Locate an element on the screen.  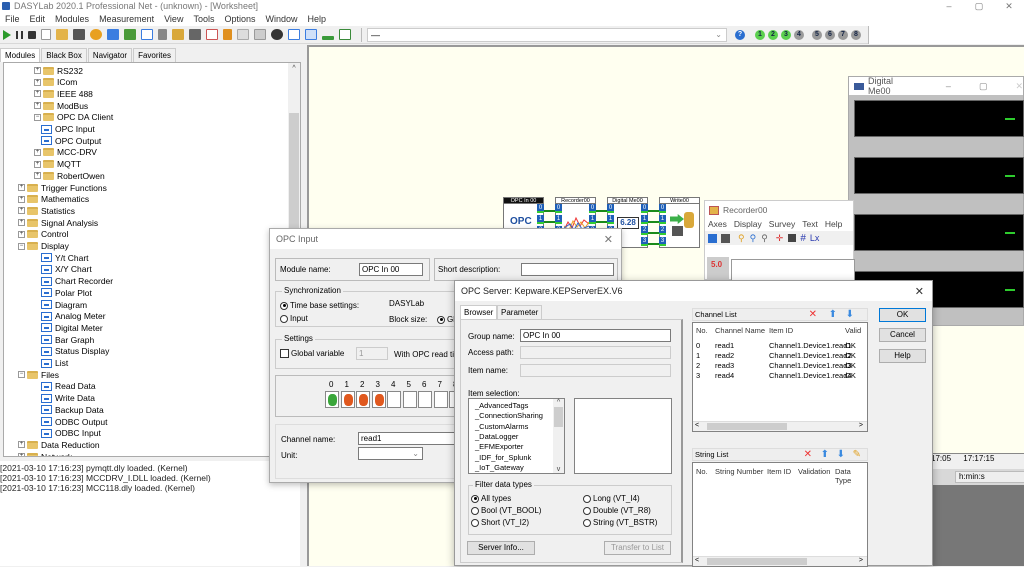
tree-item: + Network is located at coordinates (45, 453).